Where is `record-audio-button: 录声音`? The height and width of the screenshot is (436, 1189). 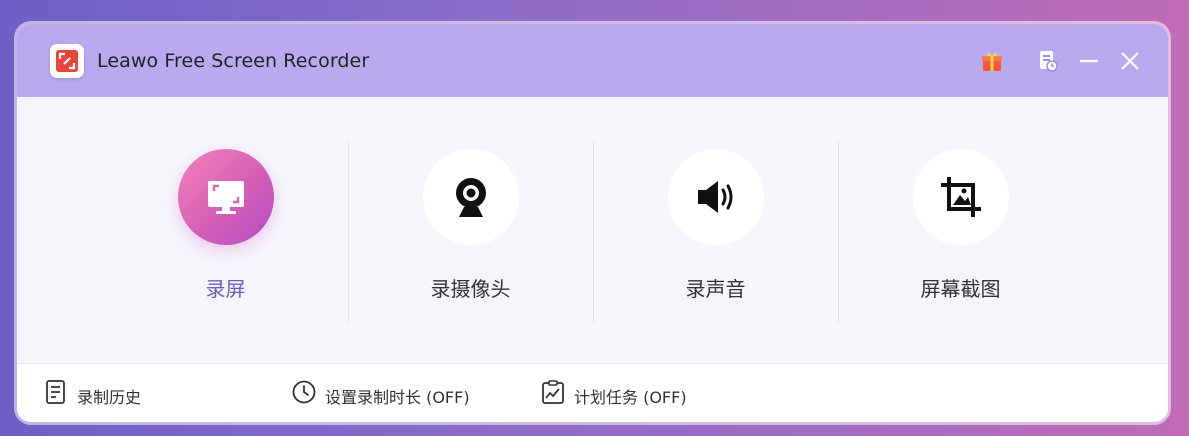
record-audio-button: 录声音 is located at coordinates (715, 230).